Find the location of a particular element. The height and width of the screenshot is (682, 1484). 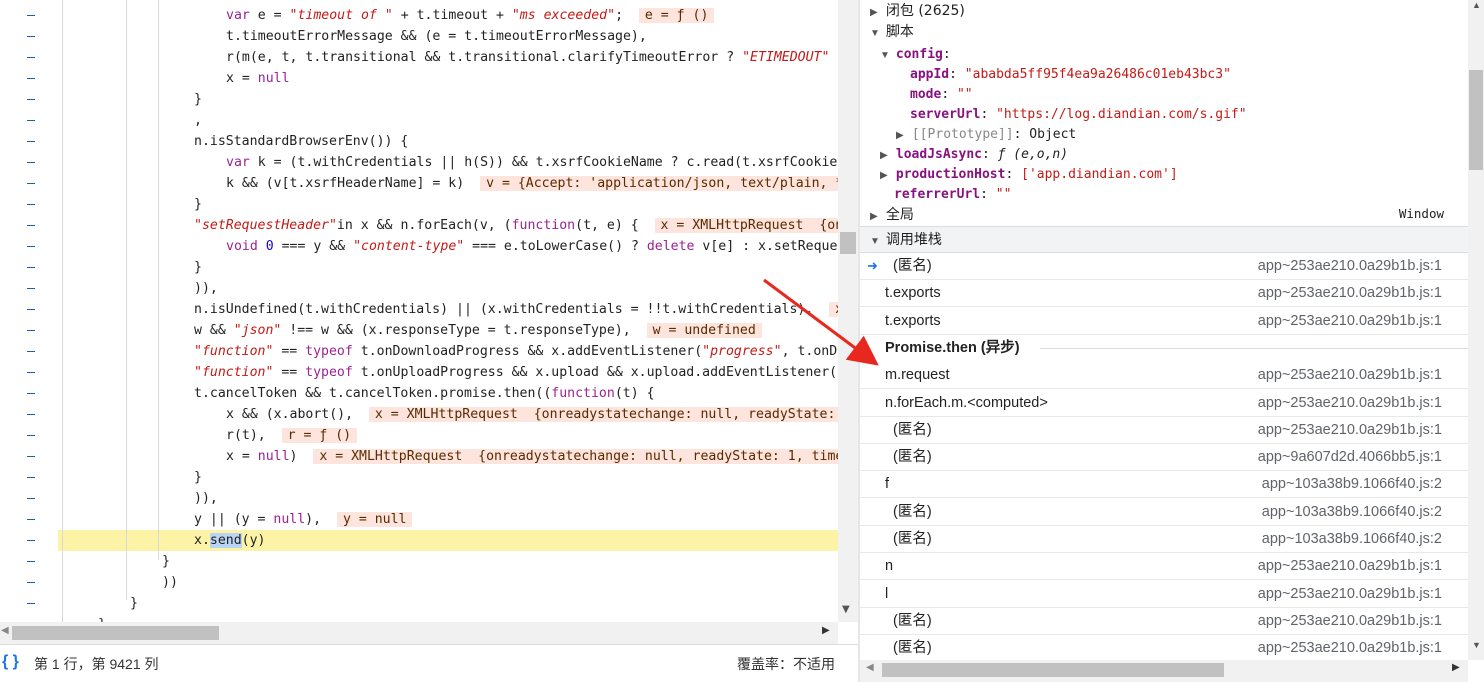

debugger-vertical-scroll-thumb is located at coordinates (1476, 120).